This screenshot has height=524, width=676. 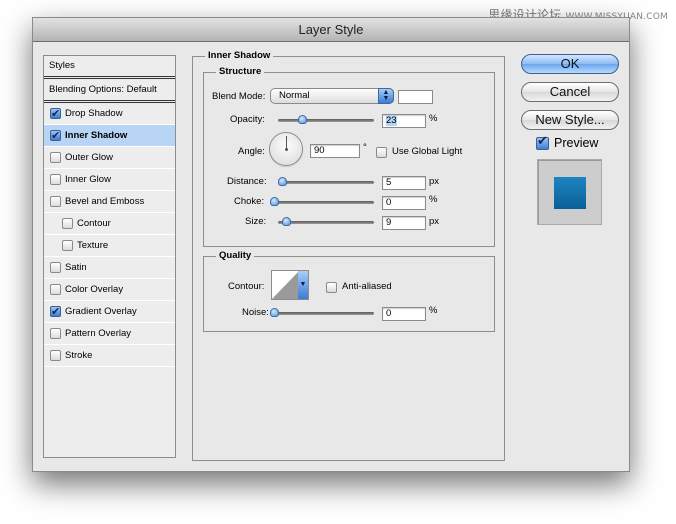 What do you see at coordinates (433, 310) in the screenshot?
I see `noise-unit: %` at bounding box center [433, 310].